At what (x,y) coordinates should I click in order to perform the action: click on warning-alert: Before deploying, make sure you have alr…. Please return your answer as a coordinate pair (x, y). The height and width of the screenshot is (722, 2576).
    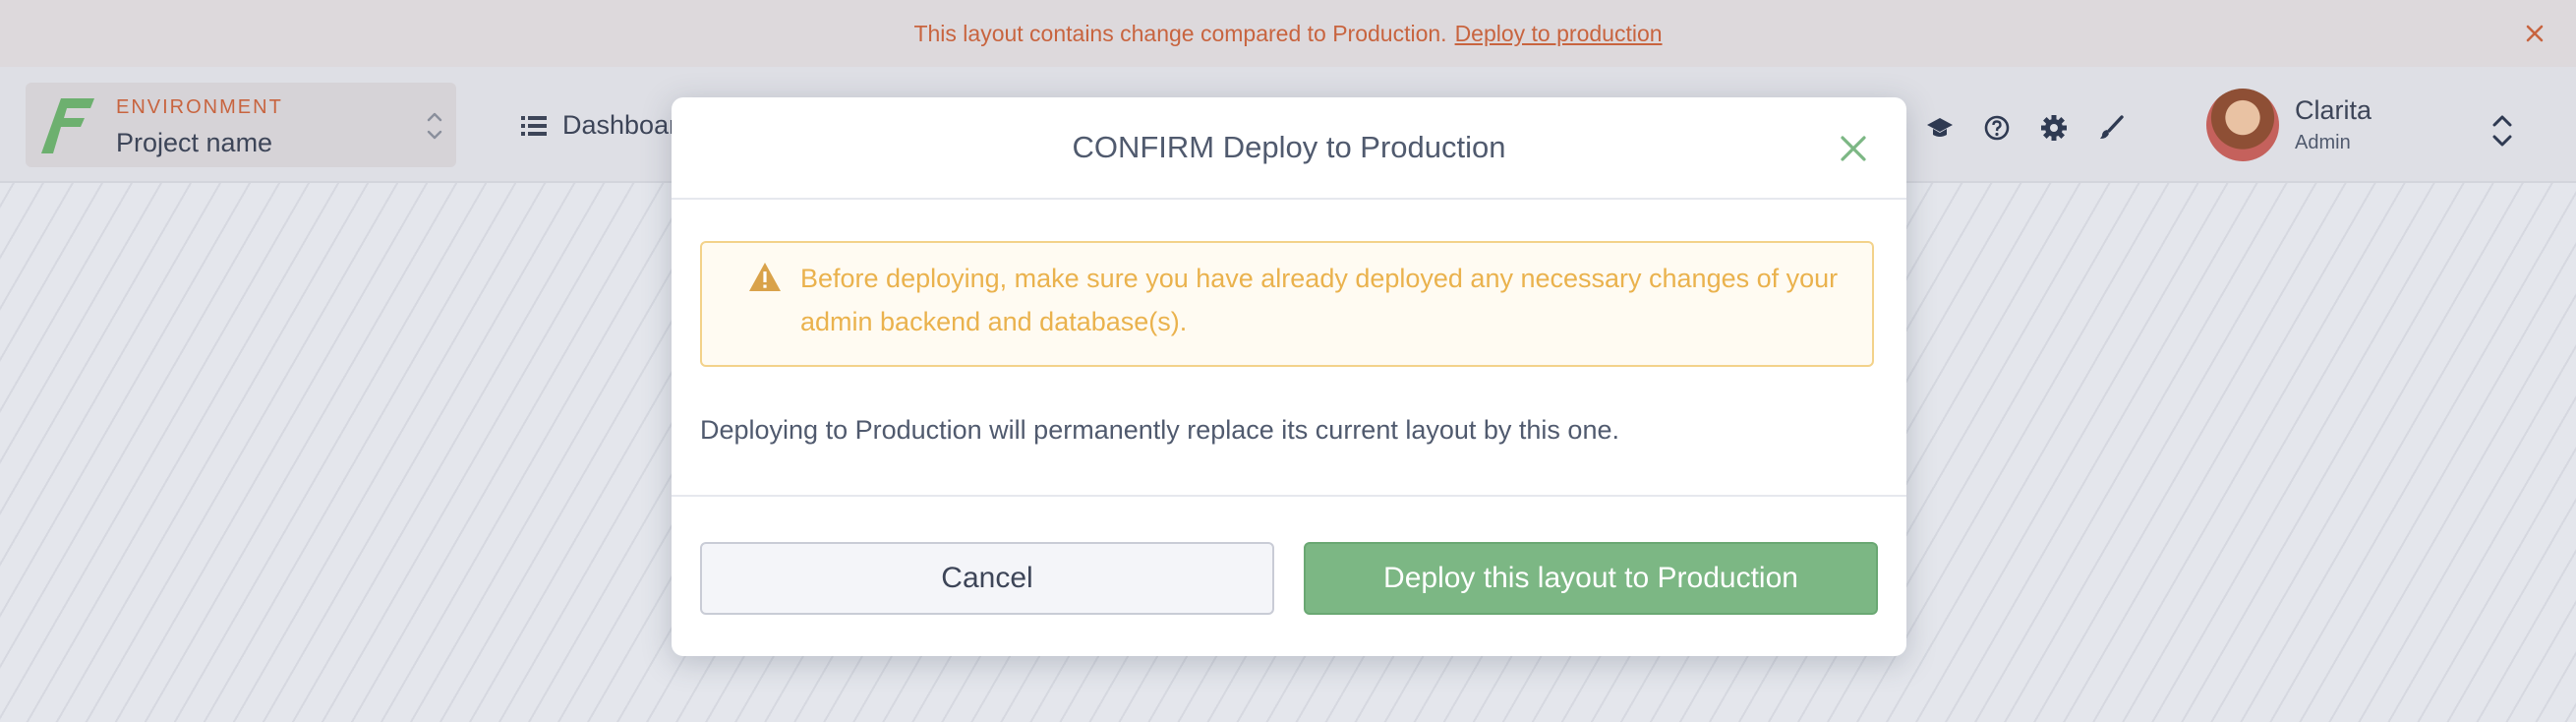
    Looking at the image, I should click on (1287, 304).